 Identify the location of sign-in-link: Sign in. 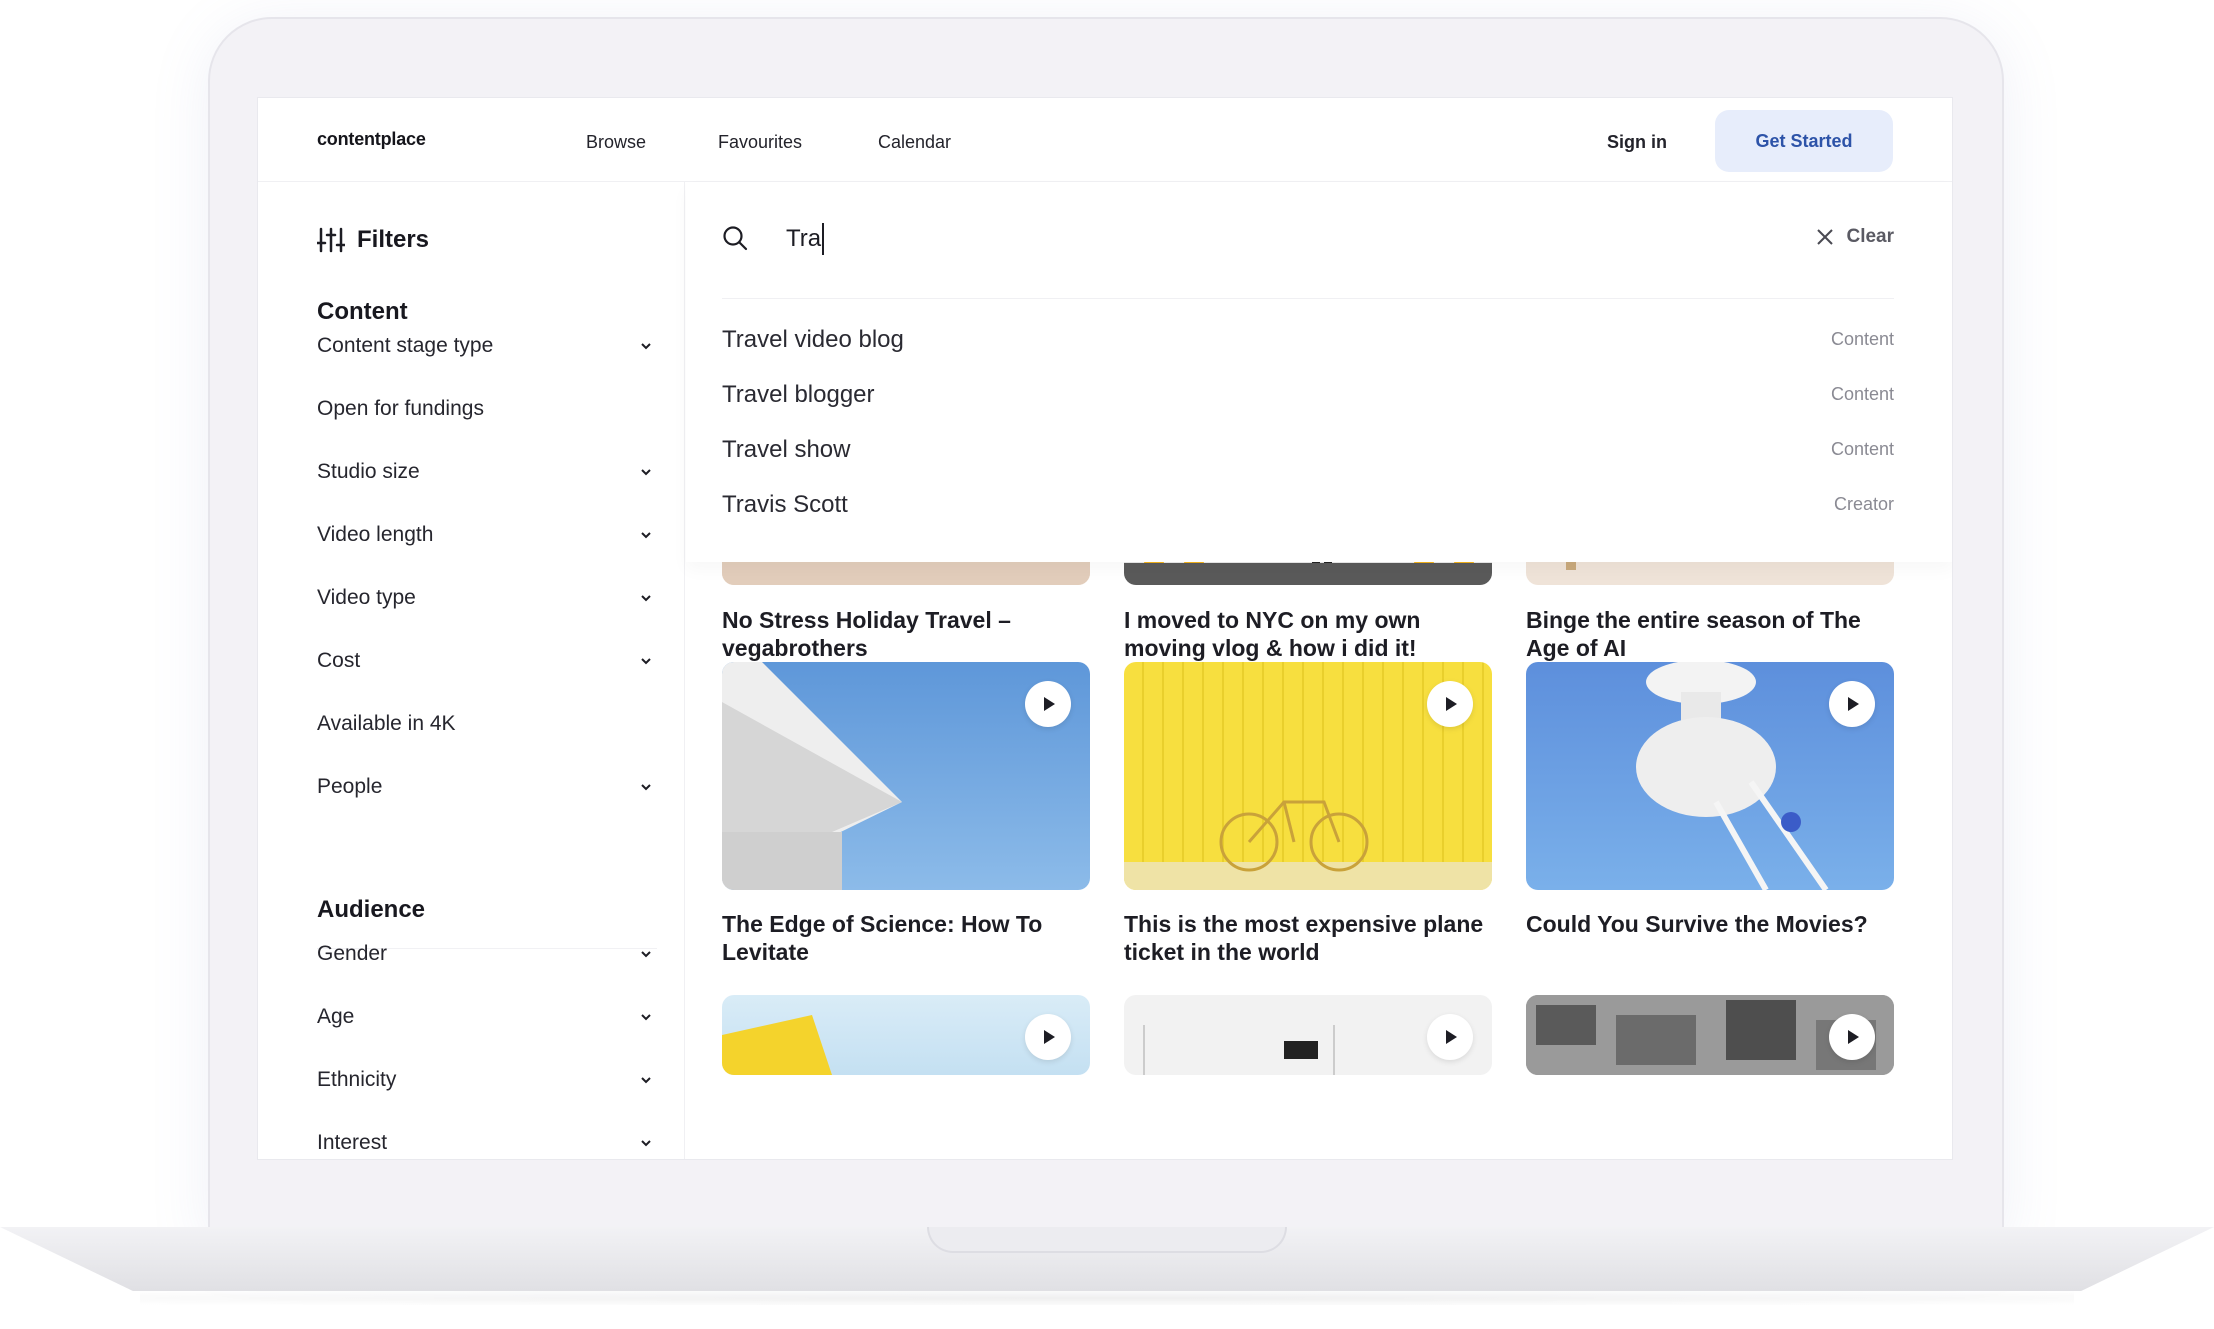
(1637, 142).